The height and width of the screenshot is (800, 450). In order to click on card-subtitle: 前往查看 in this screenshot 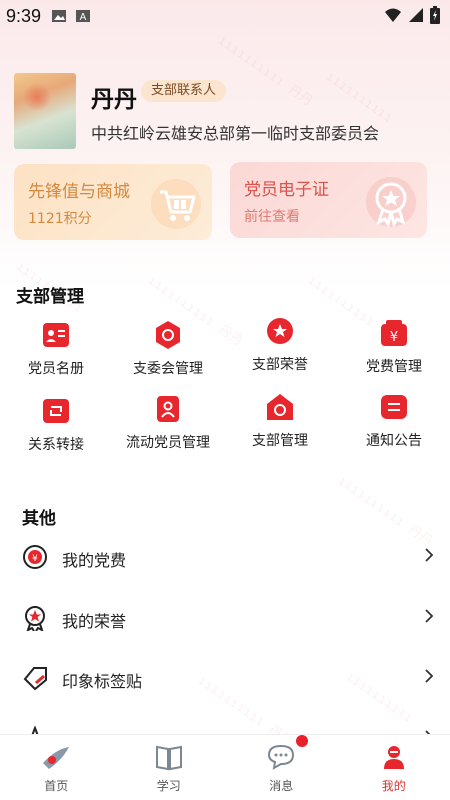, I will do `click(272, 217)`.